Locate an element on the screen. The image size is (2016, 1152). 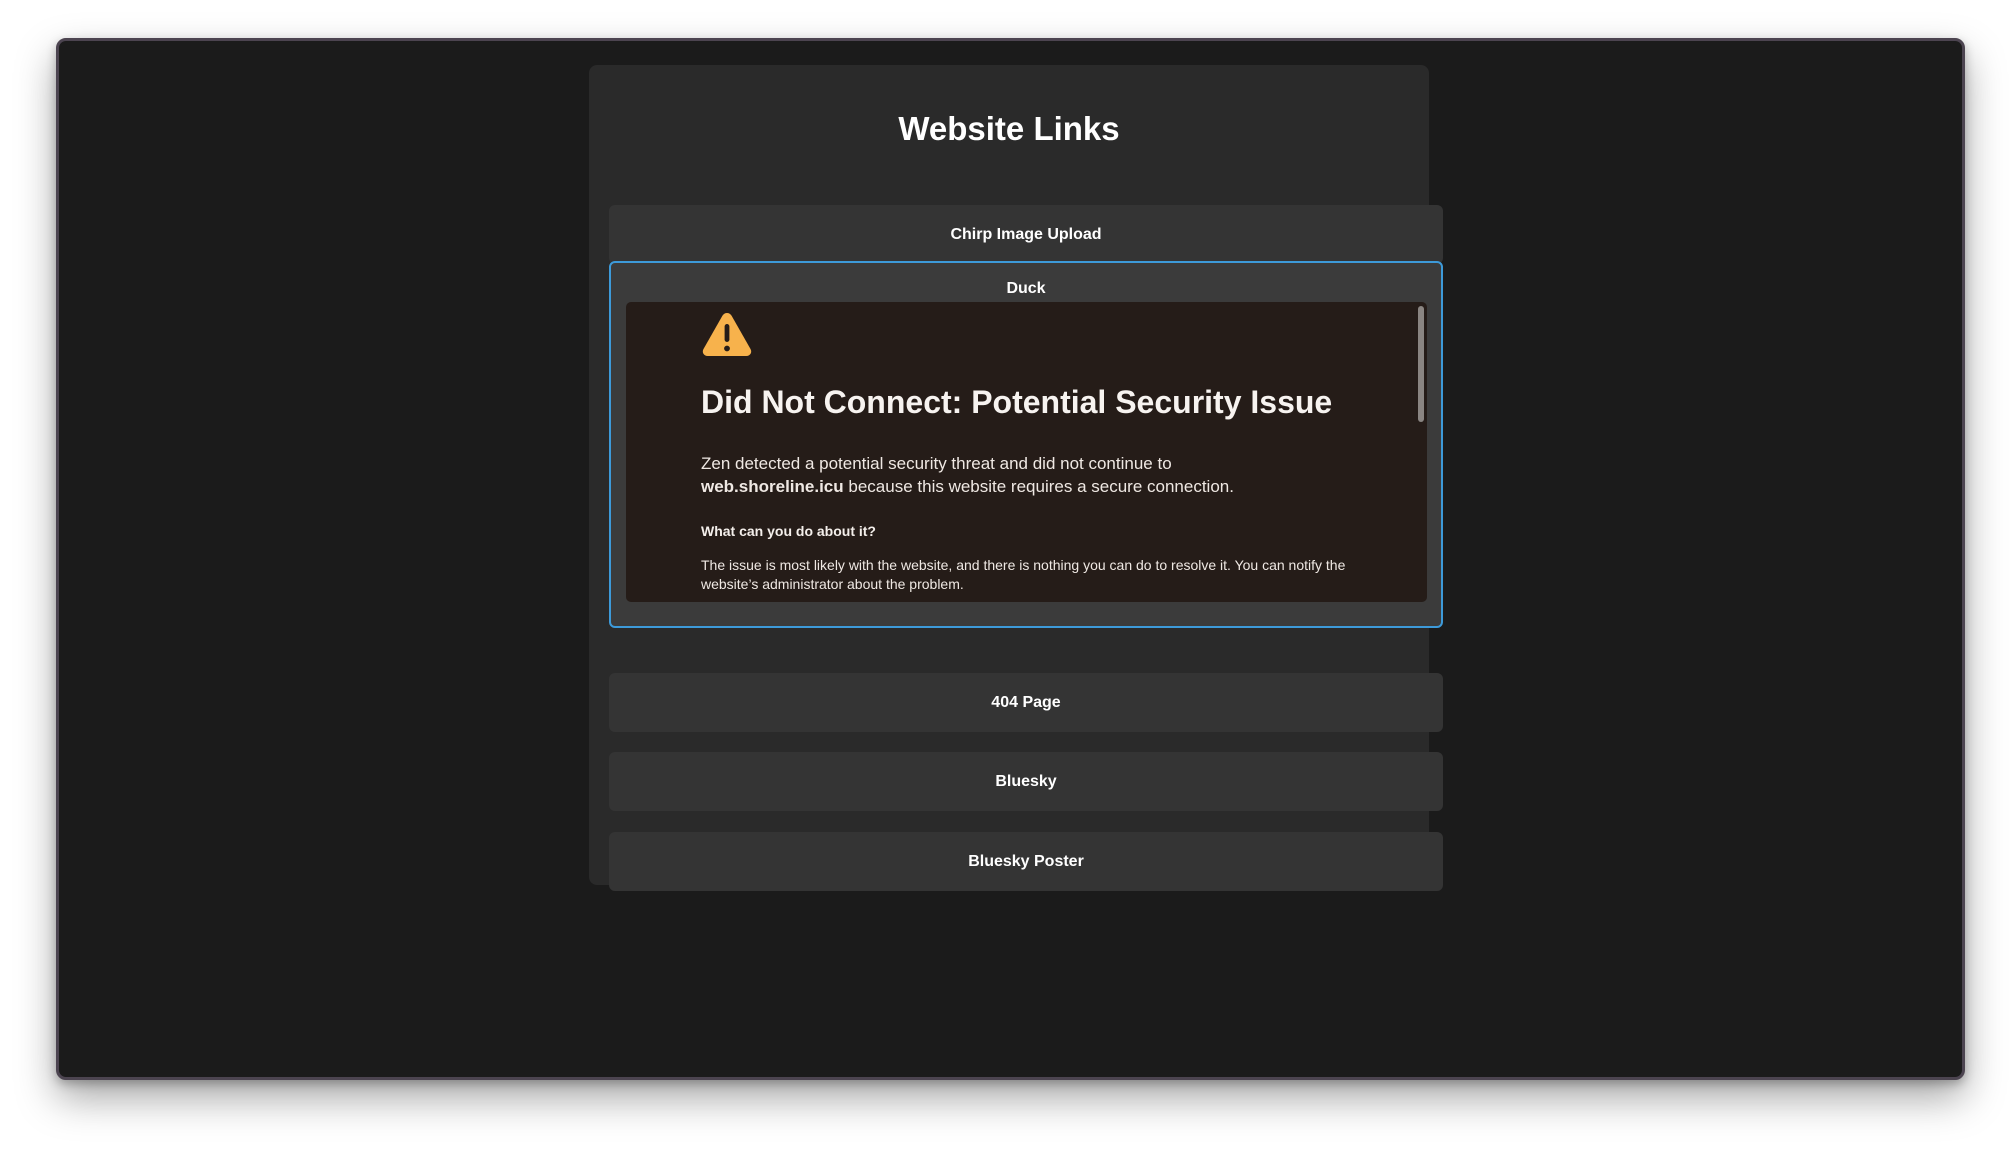
link-duck-label: Duck is located at coordinates (1026, 289).